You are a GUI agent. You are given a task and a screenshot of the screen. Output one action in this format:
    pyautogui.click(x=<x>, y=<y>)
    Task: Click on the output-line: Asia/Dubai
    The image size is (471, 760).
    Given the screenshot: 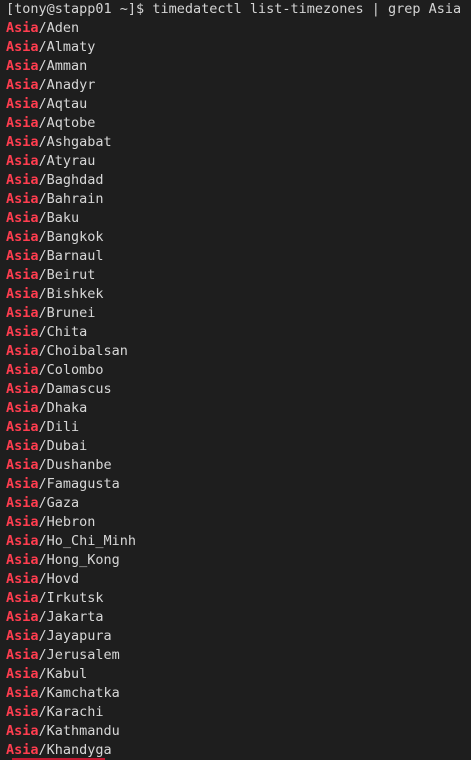 What is the action you would take?
    pyautogui.click(x=235, y=446)
    